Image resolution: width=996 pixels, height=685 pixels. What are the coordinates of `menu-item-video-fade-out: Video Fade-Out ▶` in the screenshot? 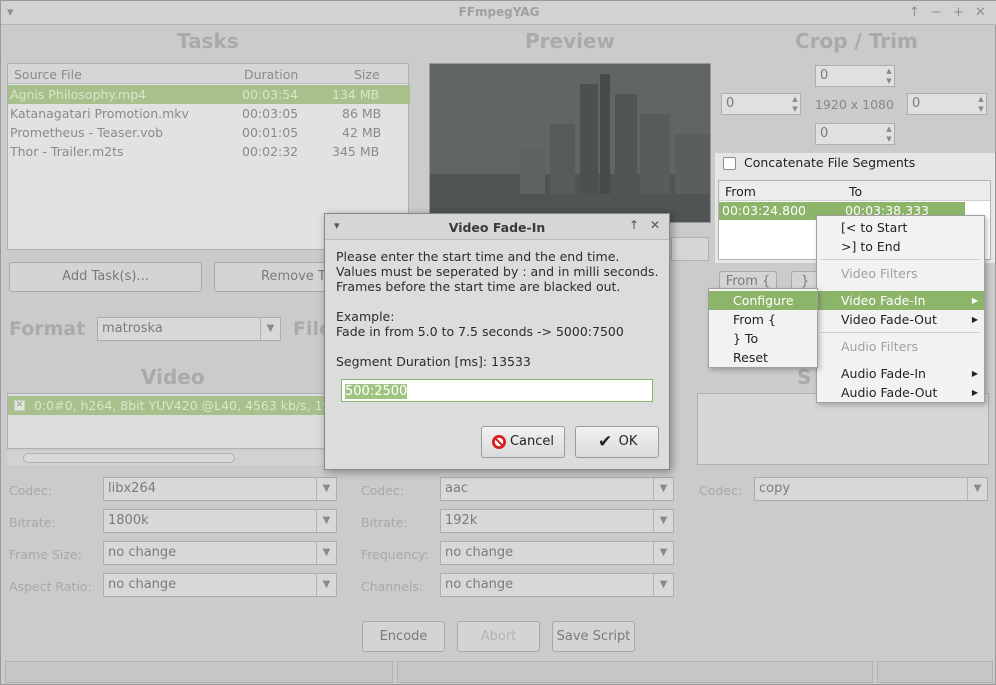 It's located at (900, 319).